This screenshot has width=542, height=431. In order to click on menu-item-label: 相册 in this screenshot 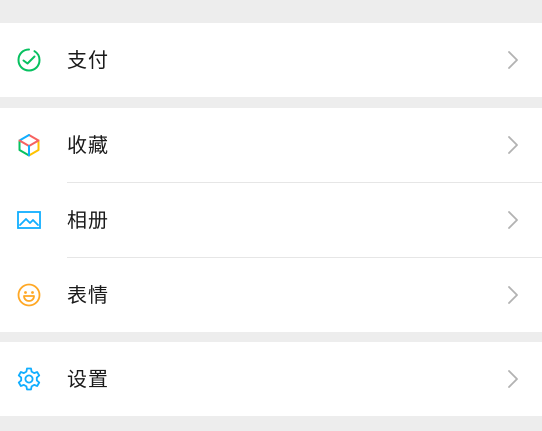, I will do `click(88, 220)`.